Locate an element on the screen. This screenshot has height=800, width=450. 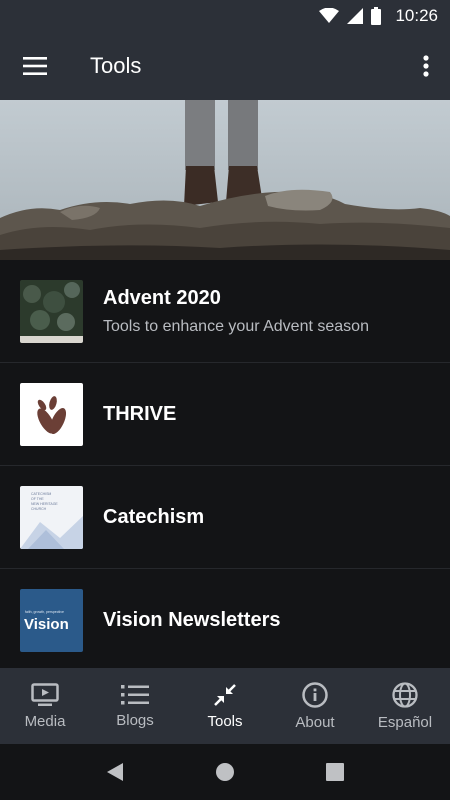
advent-thumbnail is located at coordinates (51, 311).